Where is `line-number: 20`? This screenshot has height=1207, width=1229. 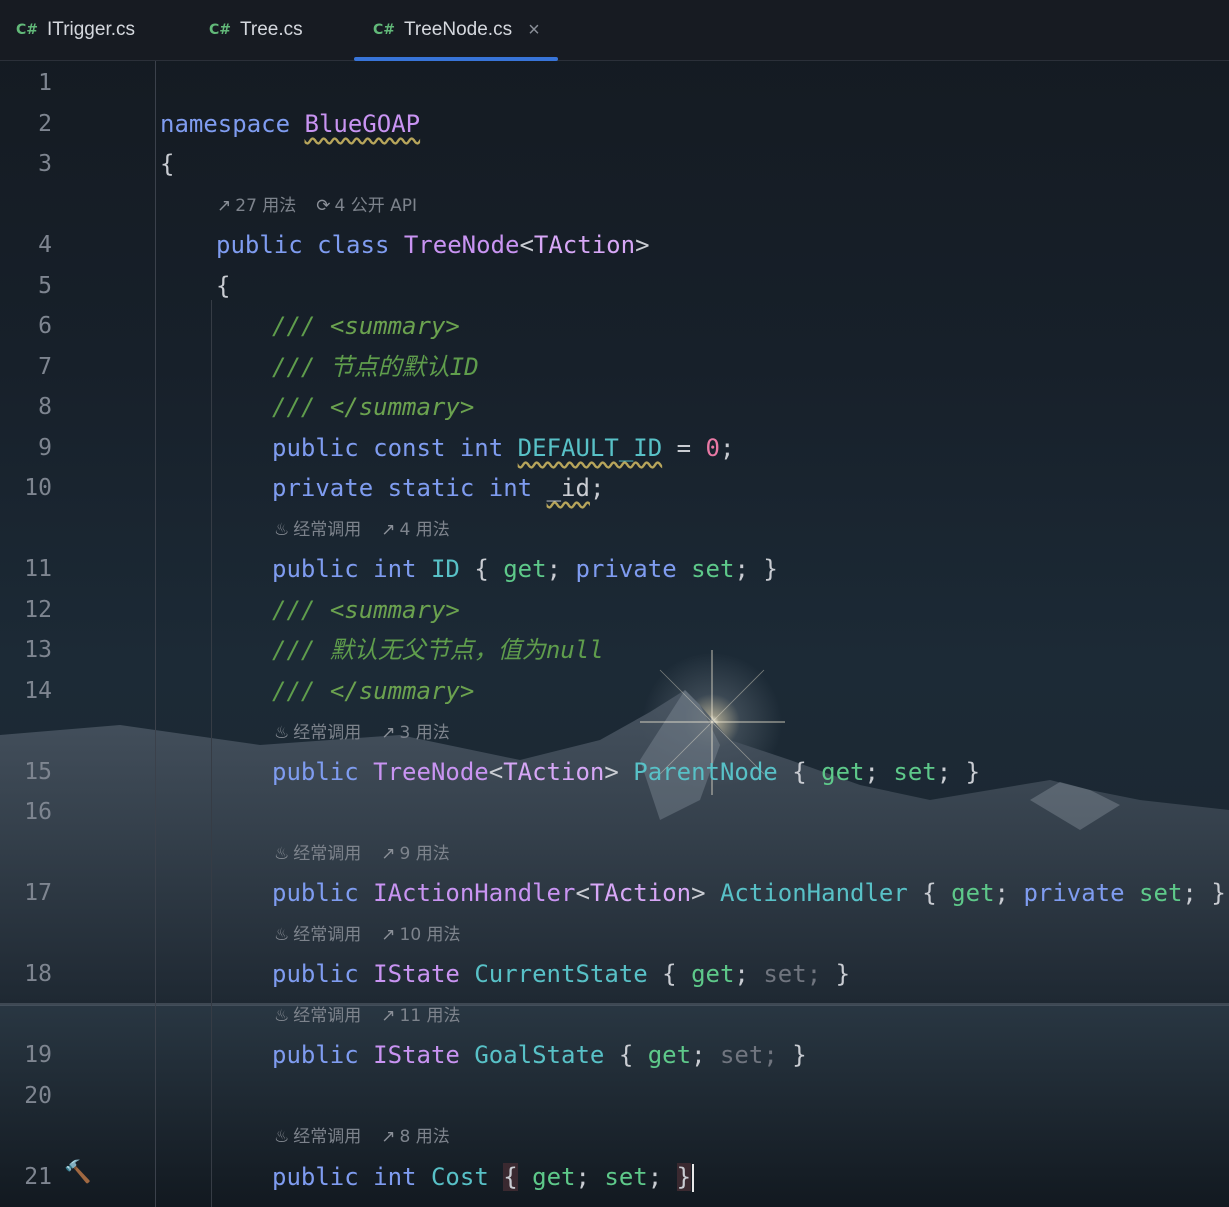 line-number: 20 is located at coordinates (38, 1096).